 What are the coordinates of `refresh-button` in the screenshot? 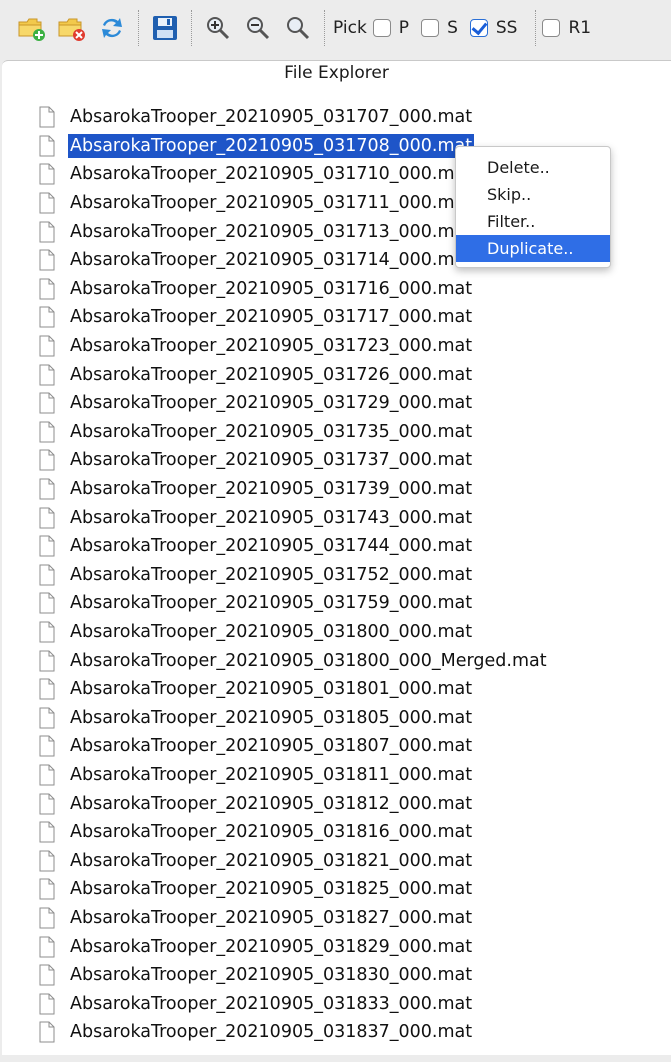 It's located at (112, 28).